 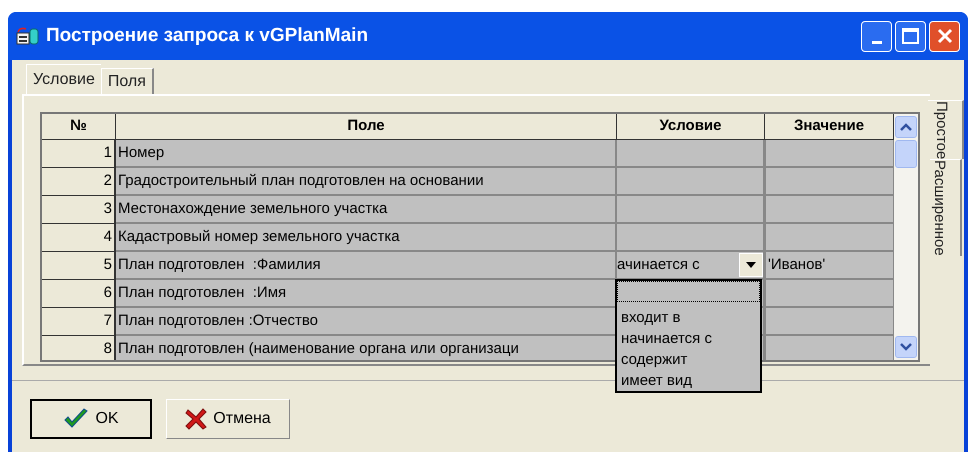 What do you see at coordinates (366, 294) in the screenshot?
I see `table-cell: План подготовлен :Имя` at bounding box center [366, 294].